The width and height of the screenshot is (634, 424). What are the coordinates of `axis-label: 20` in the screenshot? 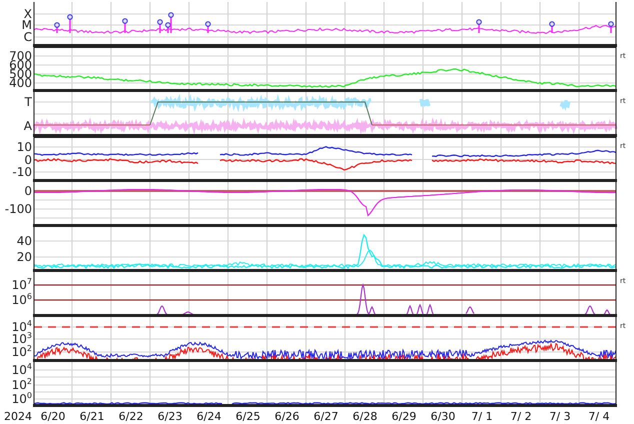 It's located at (24, 257).